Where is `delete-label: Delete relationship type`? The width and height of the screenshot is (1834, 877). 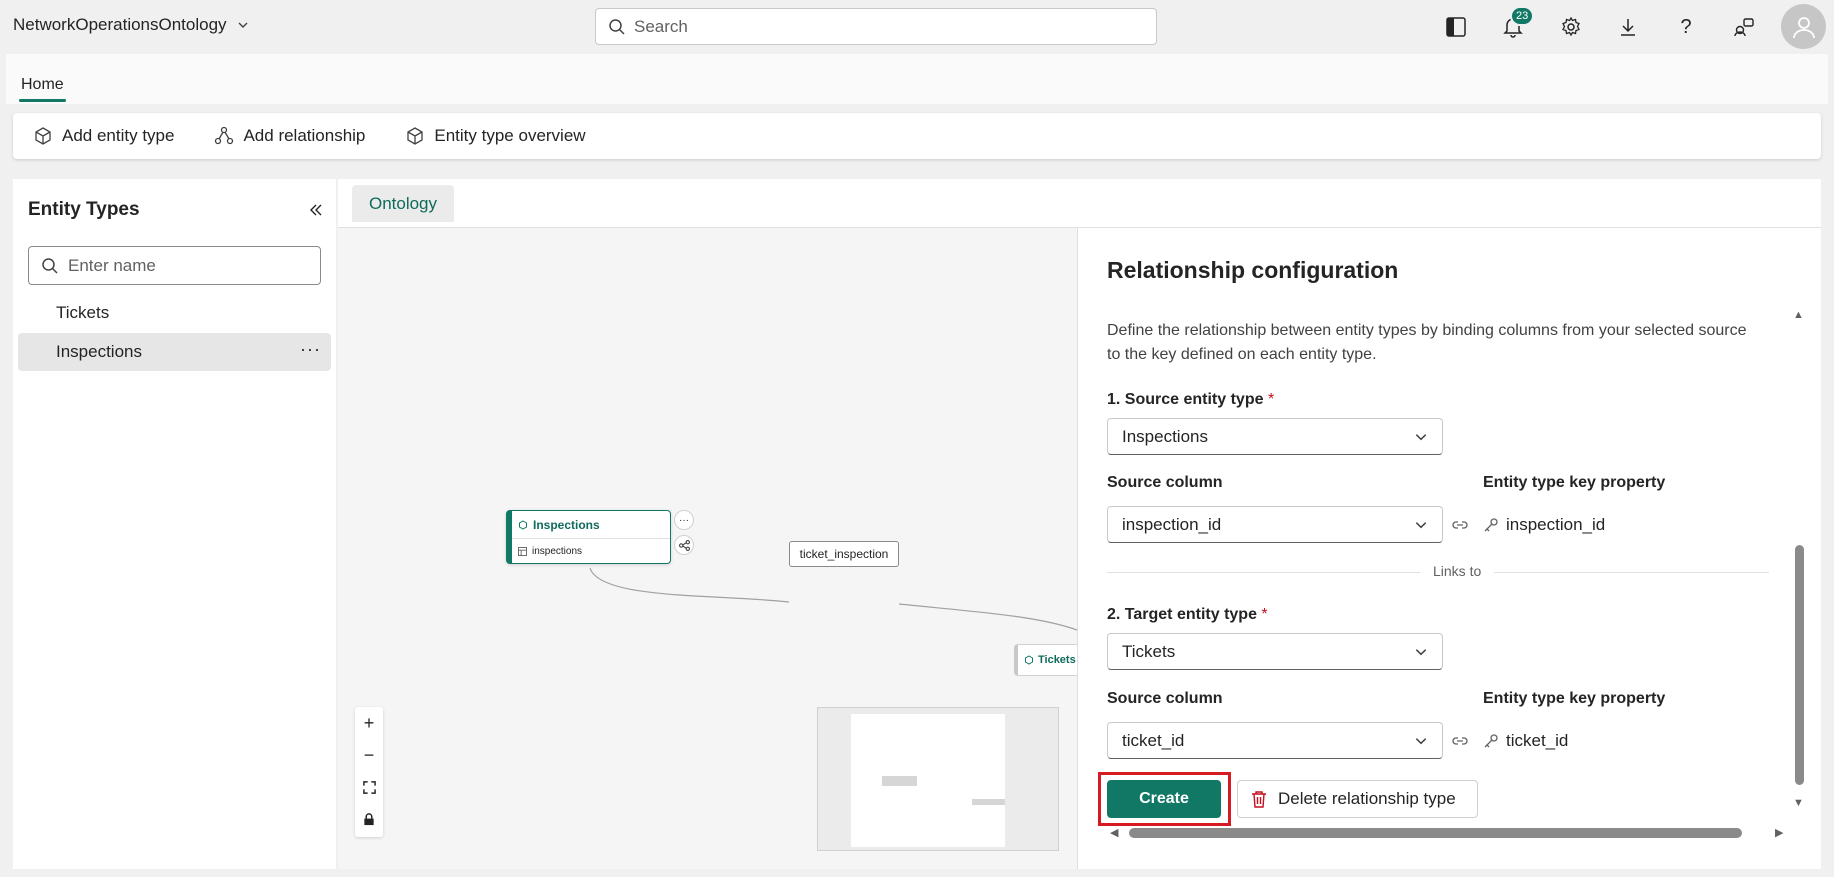
delete-label: Delete relationship type is located at coordinates (1367, 798).